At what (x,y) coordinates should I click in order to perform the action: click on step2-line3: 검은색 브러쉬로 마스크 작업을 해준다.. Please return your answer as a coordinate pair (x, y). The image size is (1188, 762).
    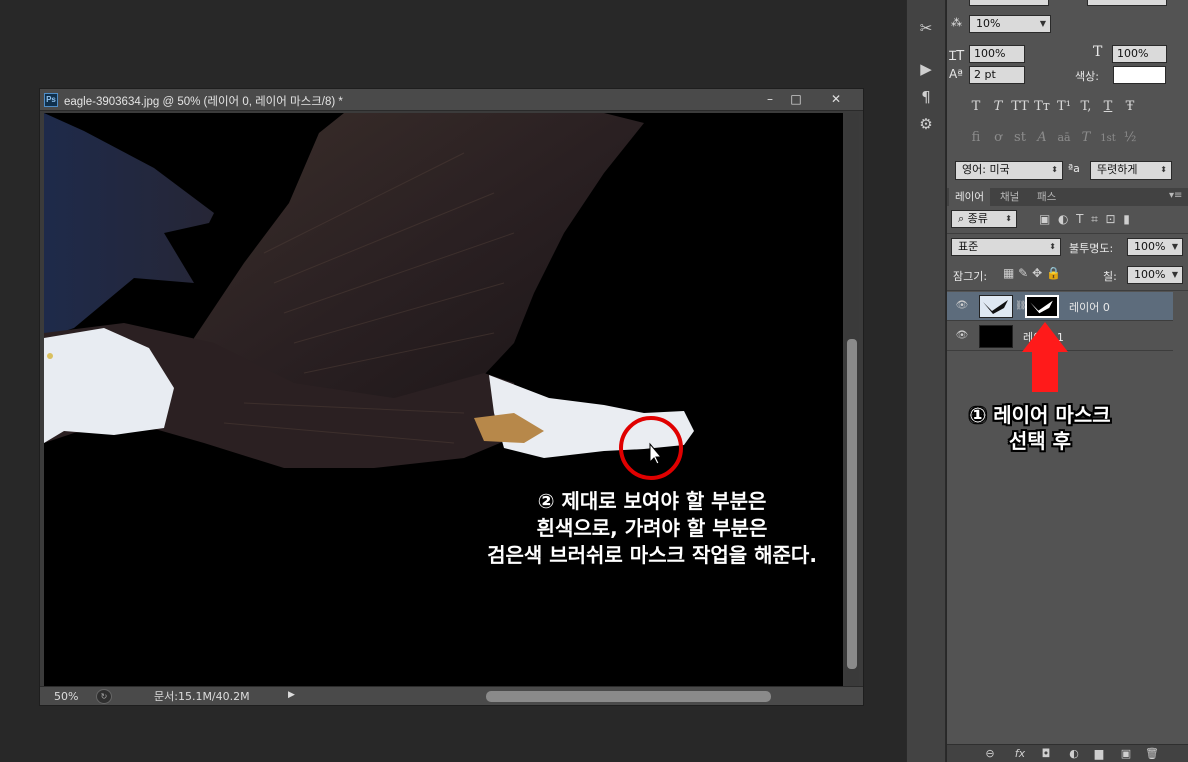
    Looking at the image, I should click on (652, 555).